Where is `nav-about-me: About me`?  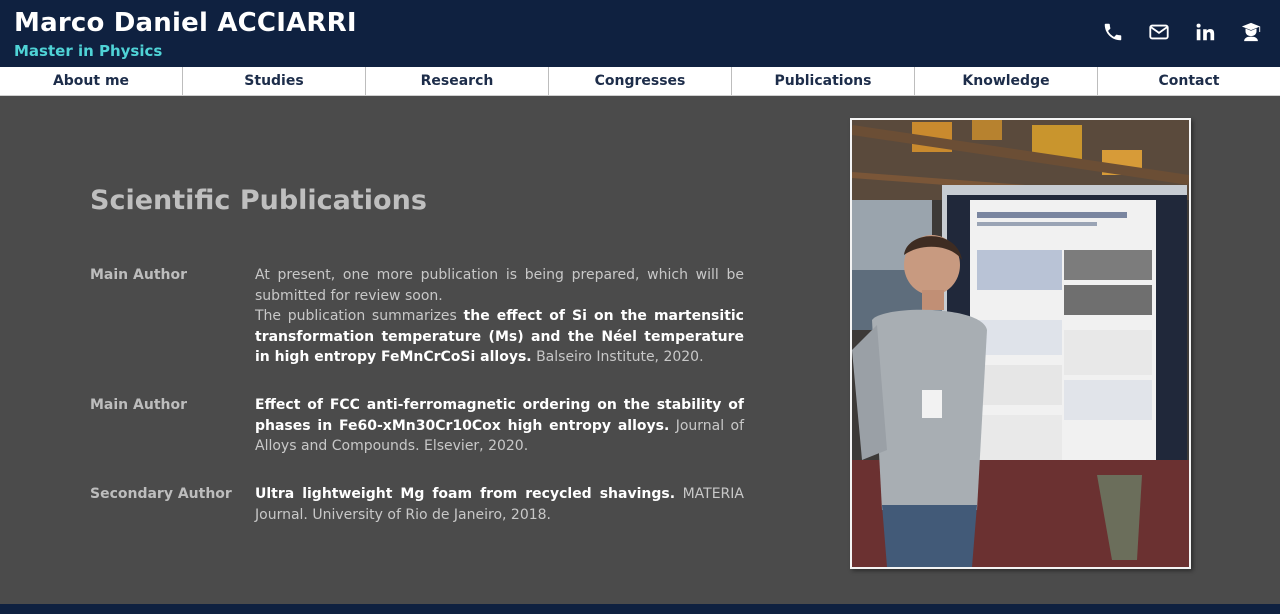 nav-about-me: About me is located at coordinates (91, 81).